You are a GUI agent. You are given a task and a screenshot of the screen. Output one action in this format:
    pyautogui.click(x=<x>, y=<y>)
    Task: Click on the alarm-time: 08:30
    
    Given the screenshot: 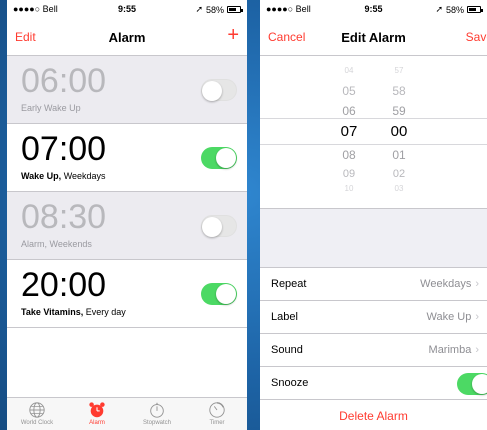 What is the action you would take?
    pyautogui.click(x=64, y=217)
    